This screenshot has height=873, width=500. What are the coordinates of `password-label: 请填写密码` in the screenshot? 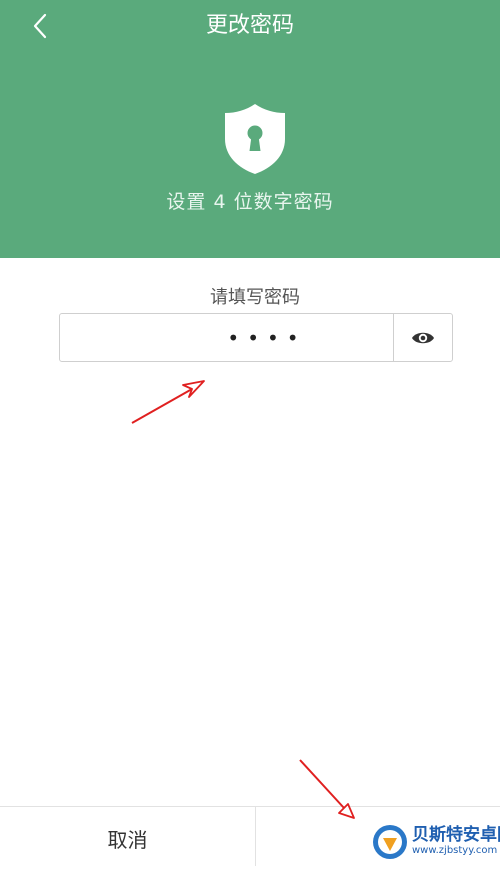 It's located at (255, 297).